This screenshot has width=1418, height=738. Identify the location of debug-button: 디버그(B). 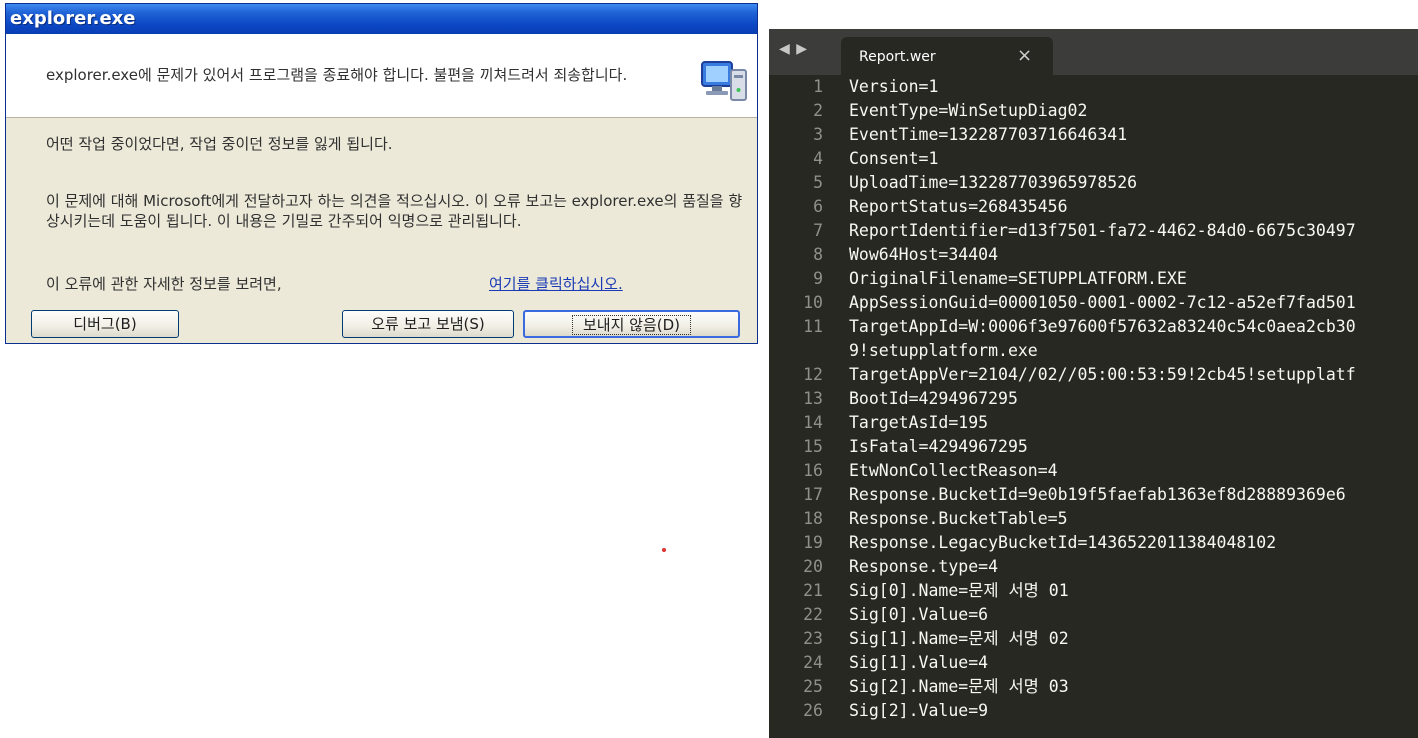
(105, 324).